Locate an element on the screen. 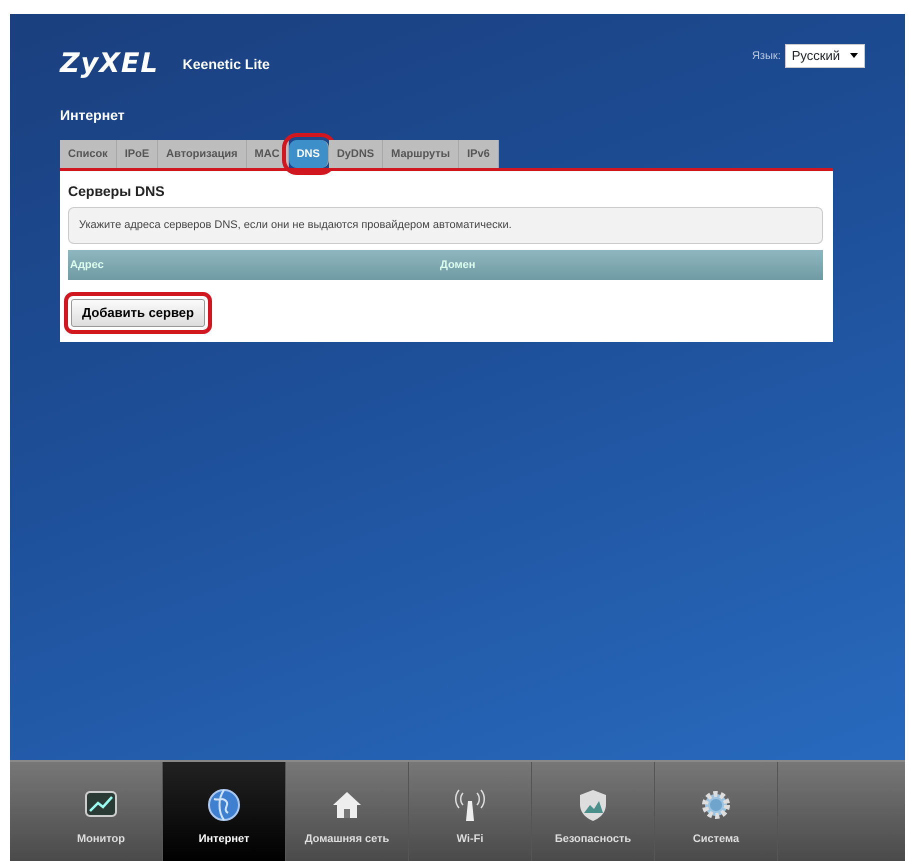 This screenshot has width=909, height=861. nav-item: Wi-Fi is located at coordinates (470, 811).